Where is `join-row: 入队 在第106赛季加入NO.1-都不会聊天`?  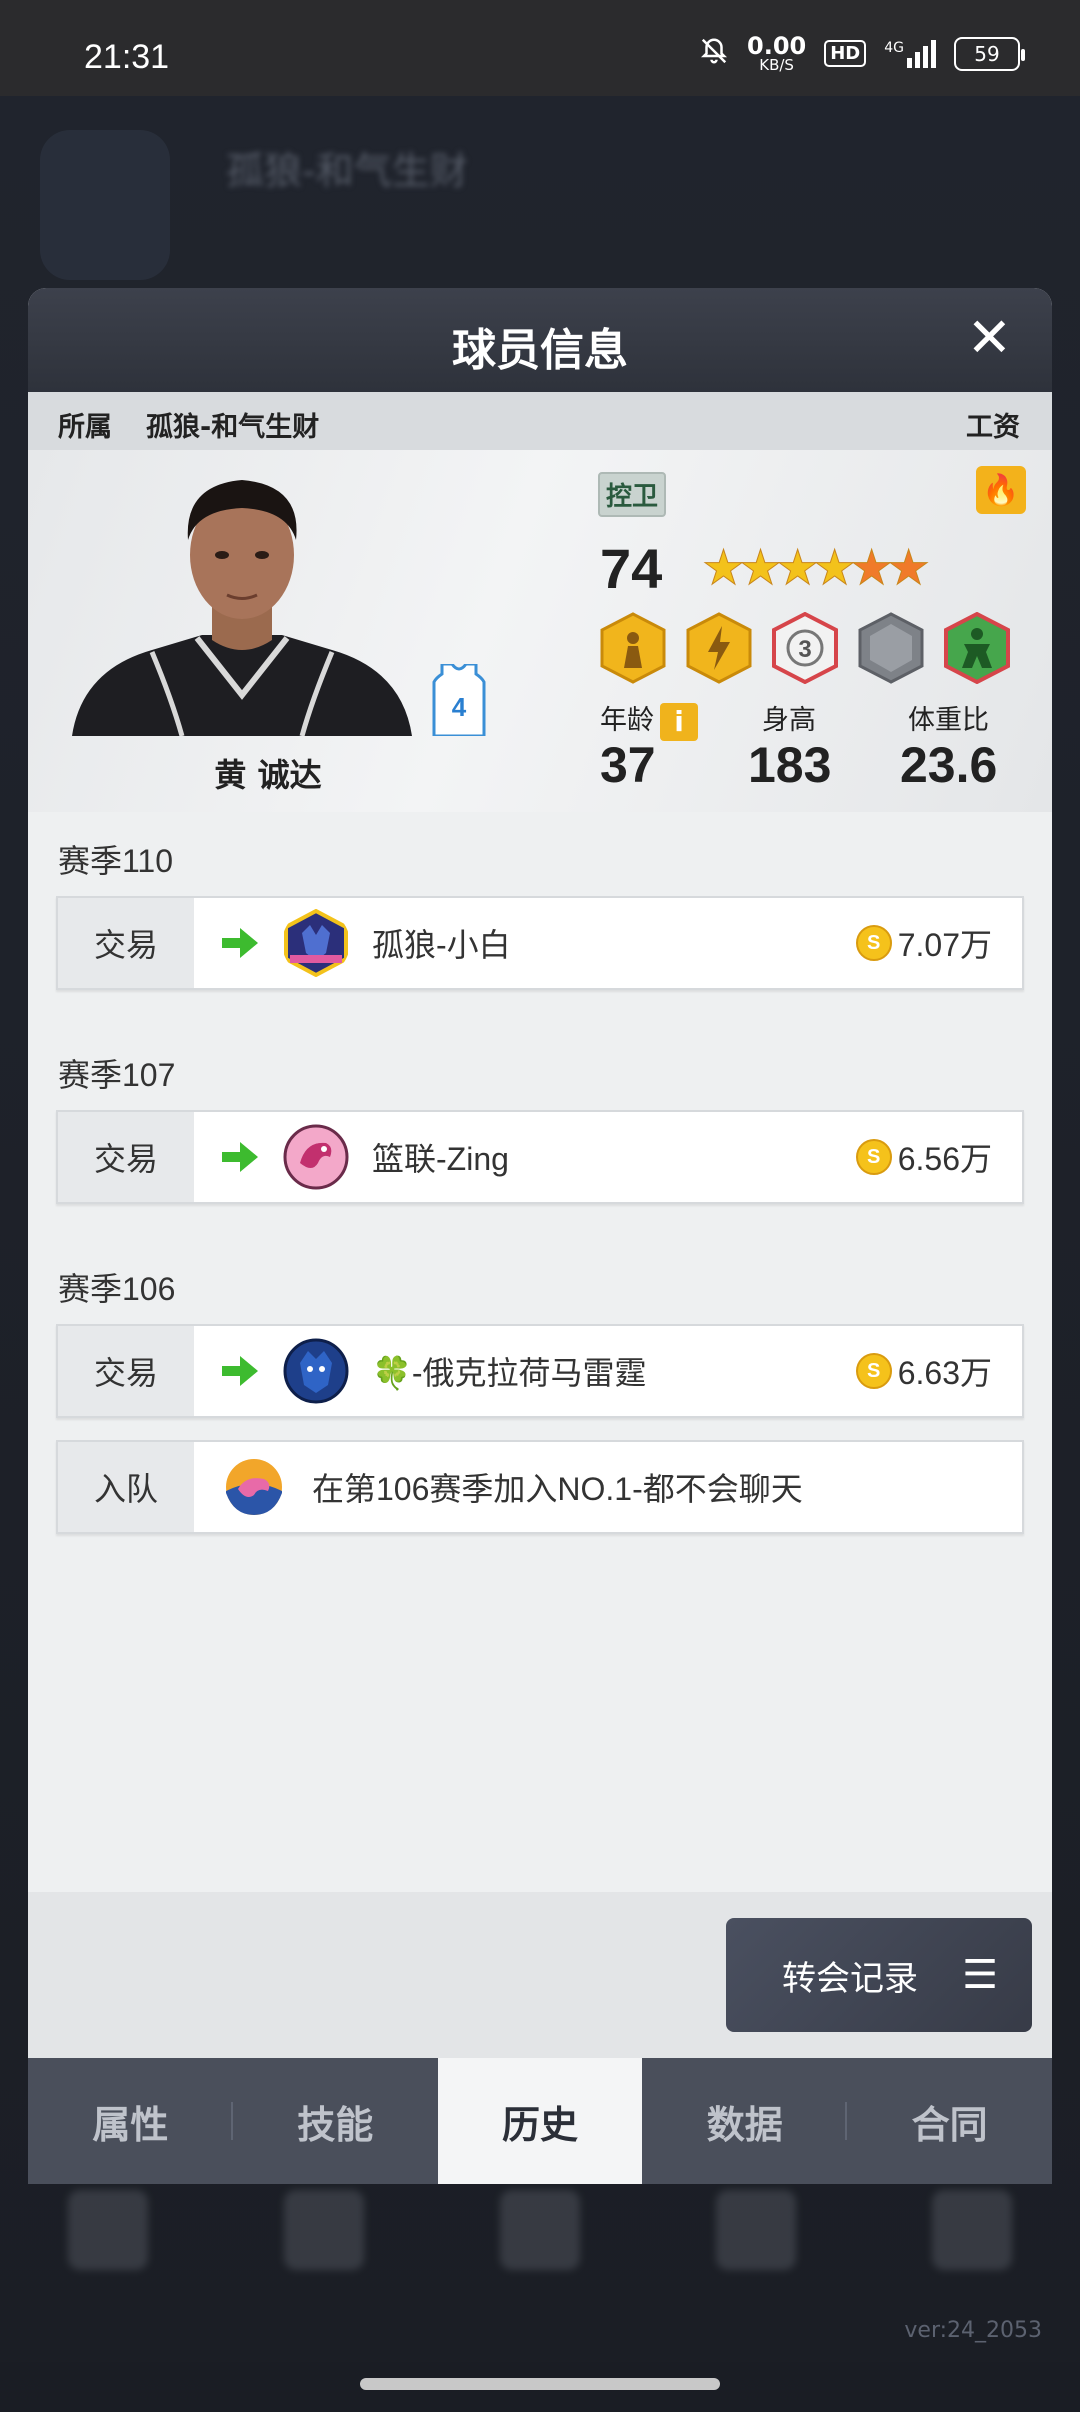 join-row: 入队 在第106赛季加入NO.1-都不会聊天 is located at coordinates (540, 1487).